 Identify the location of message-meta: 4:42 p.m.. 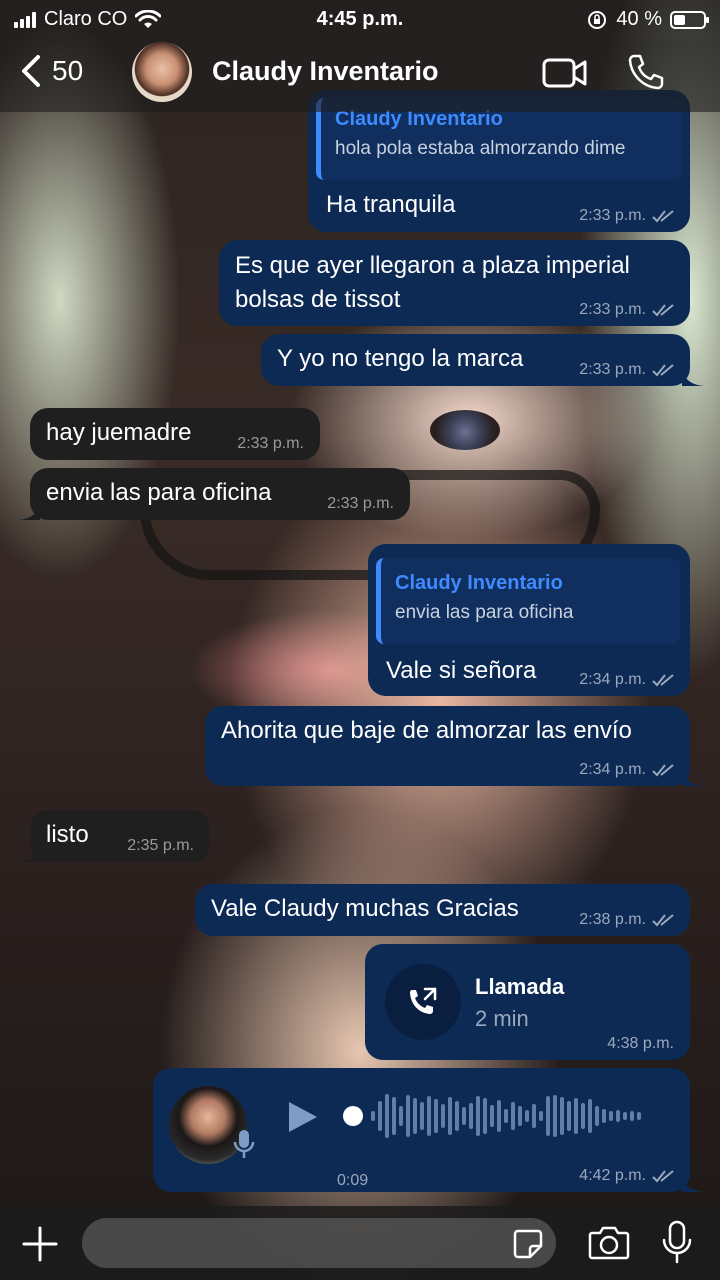
(626, 1176).